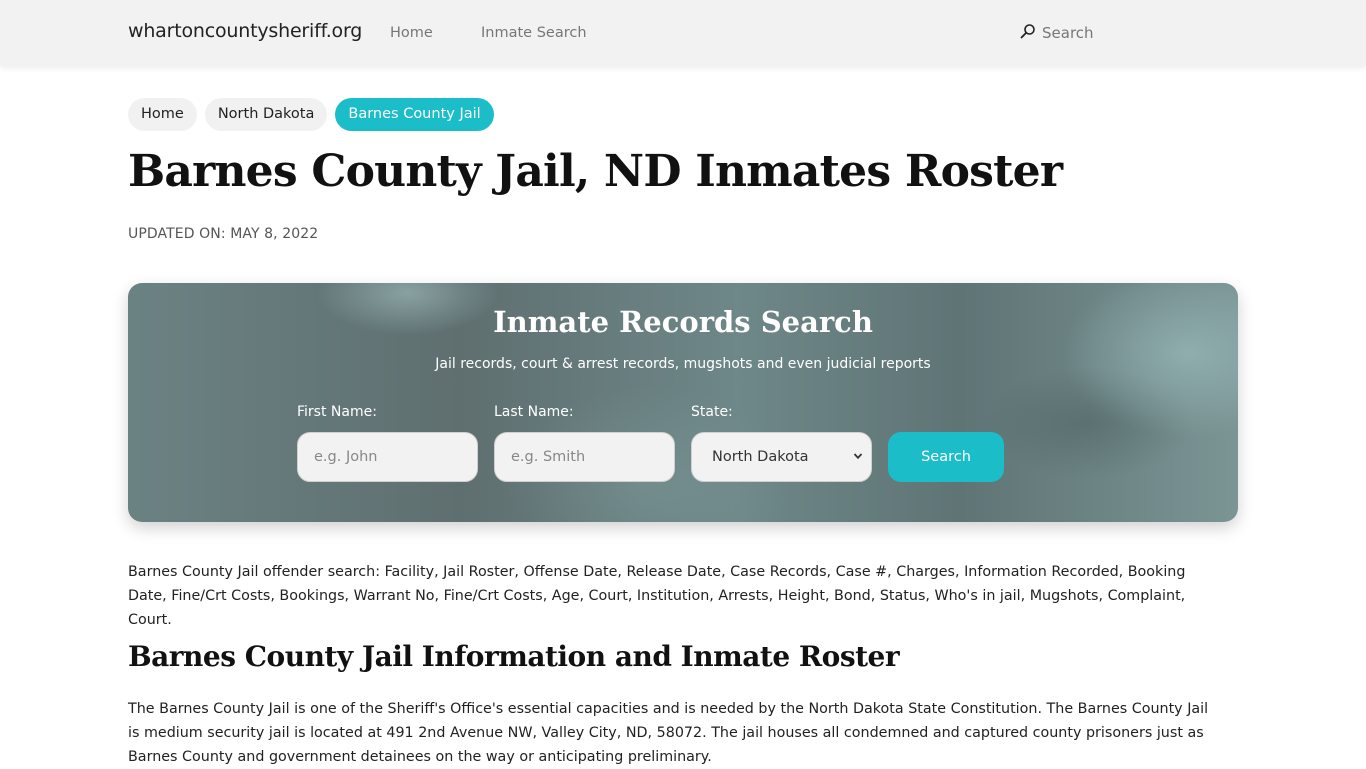 The width and height of the screenshot is (1366, 769). I want to click on search-submit-button: Search, so click(946, 457).